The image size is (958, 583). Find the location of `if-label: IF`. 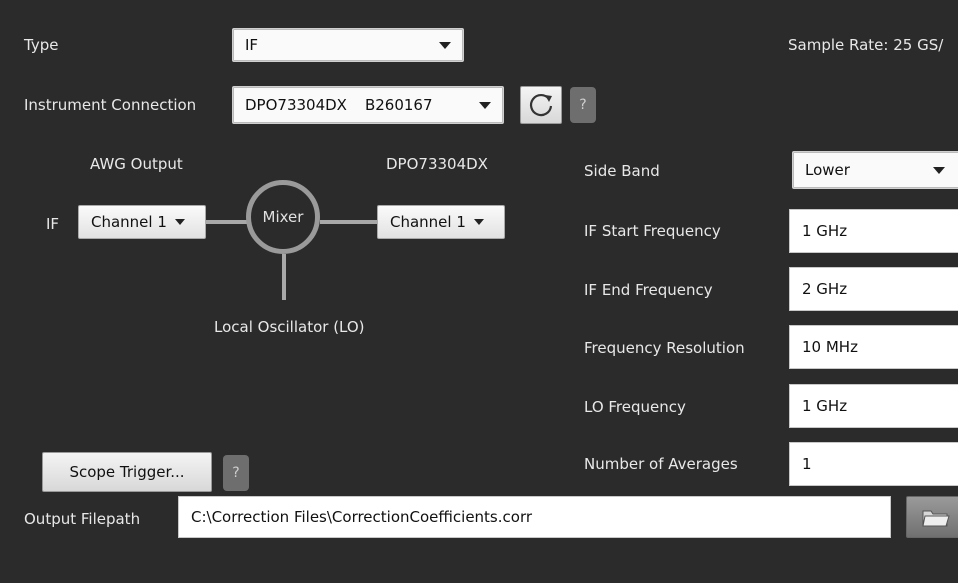

if-label: IF is located at coordinates (53, 224).